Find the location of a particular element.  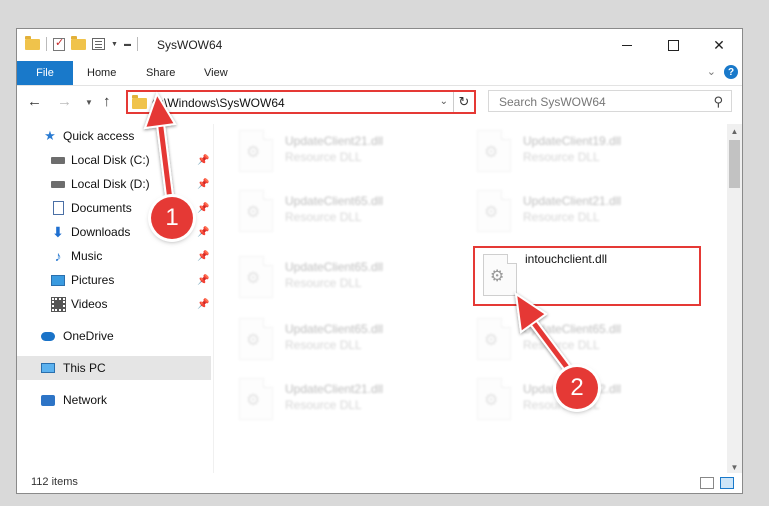

pane-divider is located at coordinates (213, 299).